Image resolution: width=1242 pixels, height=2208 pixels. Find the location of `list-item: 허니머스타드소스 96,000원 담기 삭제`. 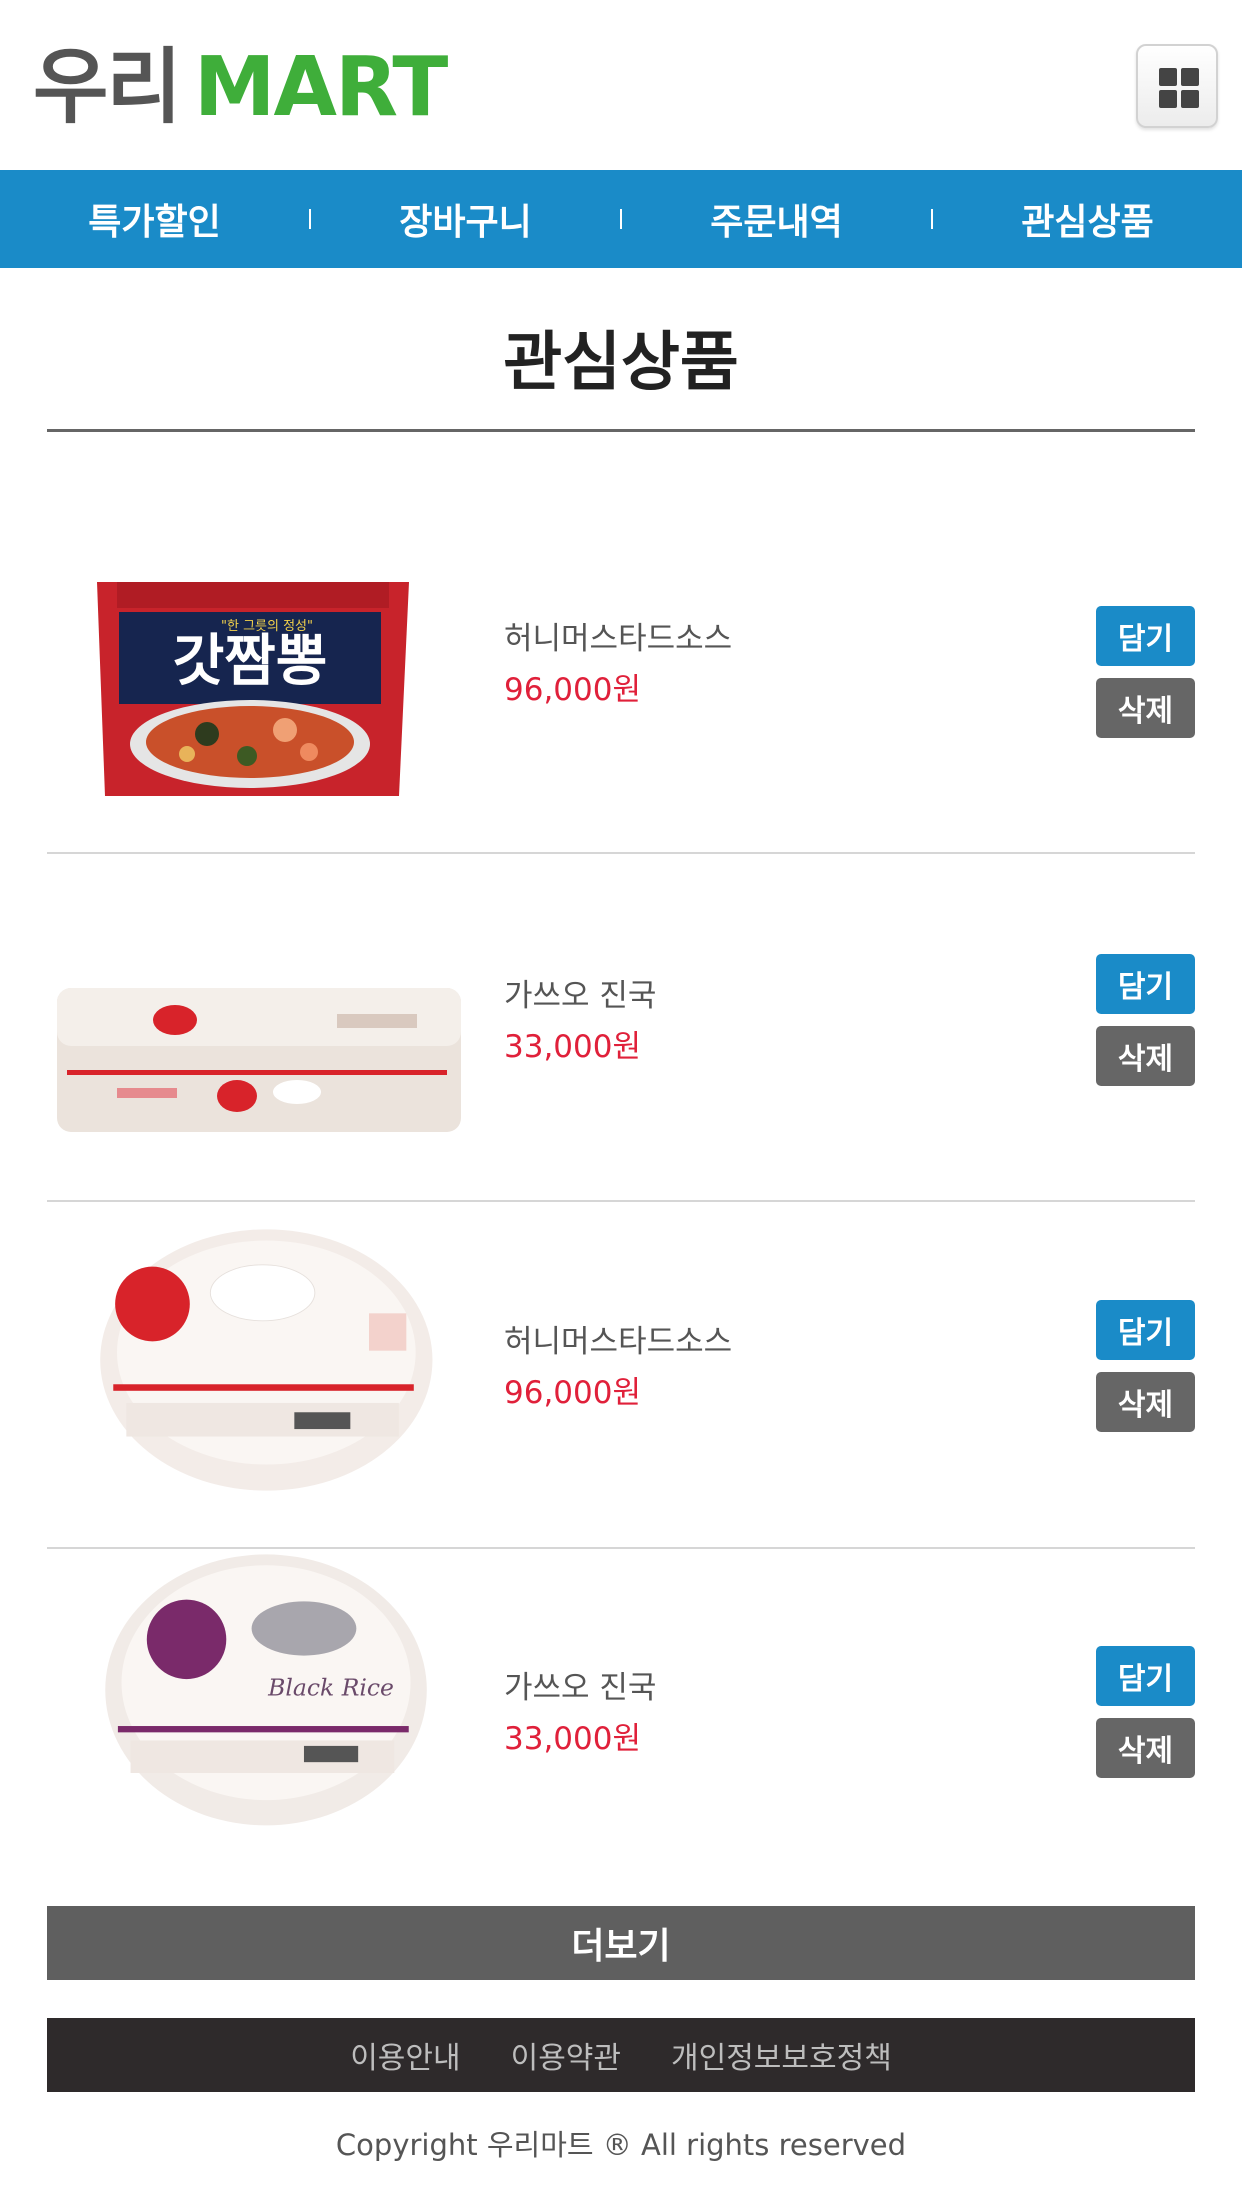

list-item: 허니머스타드소스 96,000원 담기 삭제 is located at coordinates (621, 1375).